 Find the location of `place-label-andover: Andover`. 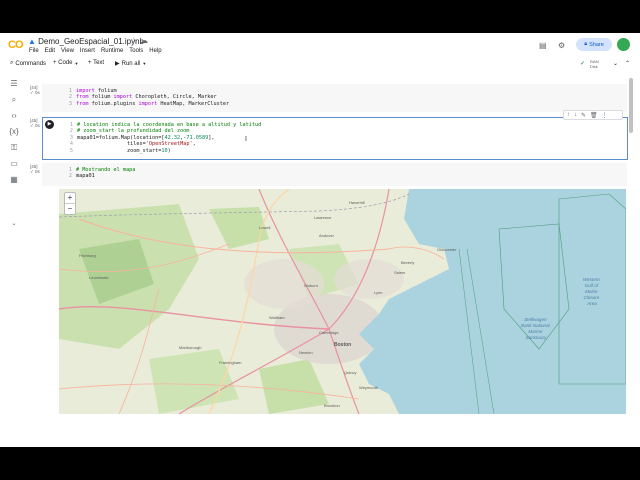

place-label-andover: Andover is located at coordinates (327, 235).